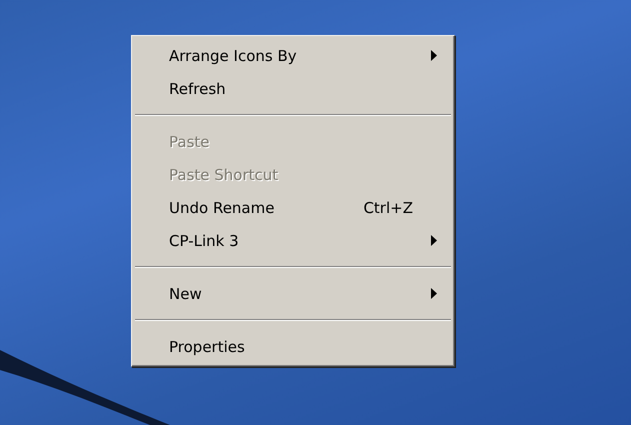  Describe the element at coordinates (293, 88) in the screenshot. I see `menu-item: Refresh` at that location.